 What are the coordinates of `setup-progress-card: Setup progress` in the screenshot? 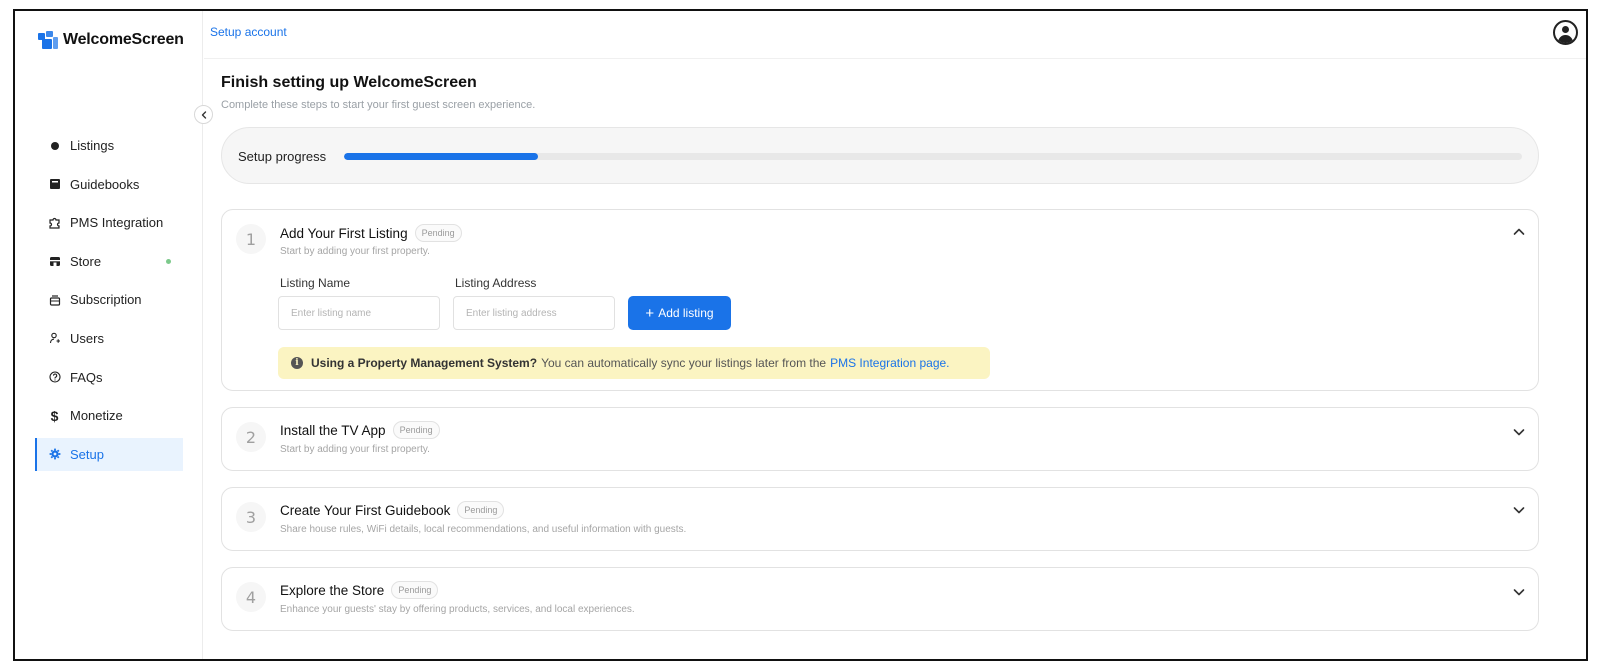 It's located at (880, 155).